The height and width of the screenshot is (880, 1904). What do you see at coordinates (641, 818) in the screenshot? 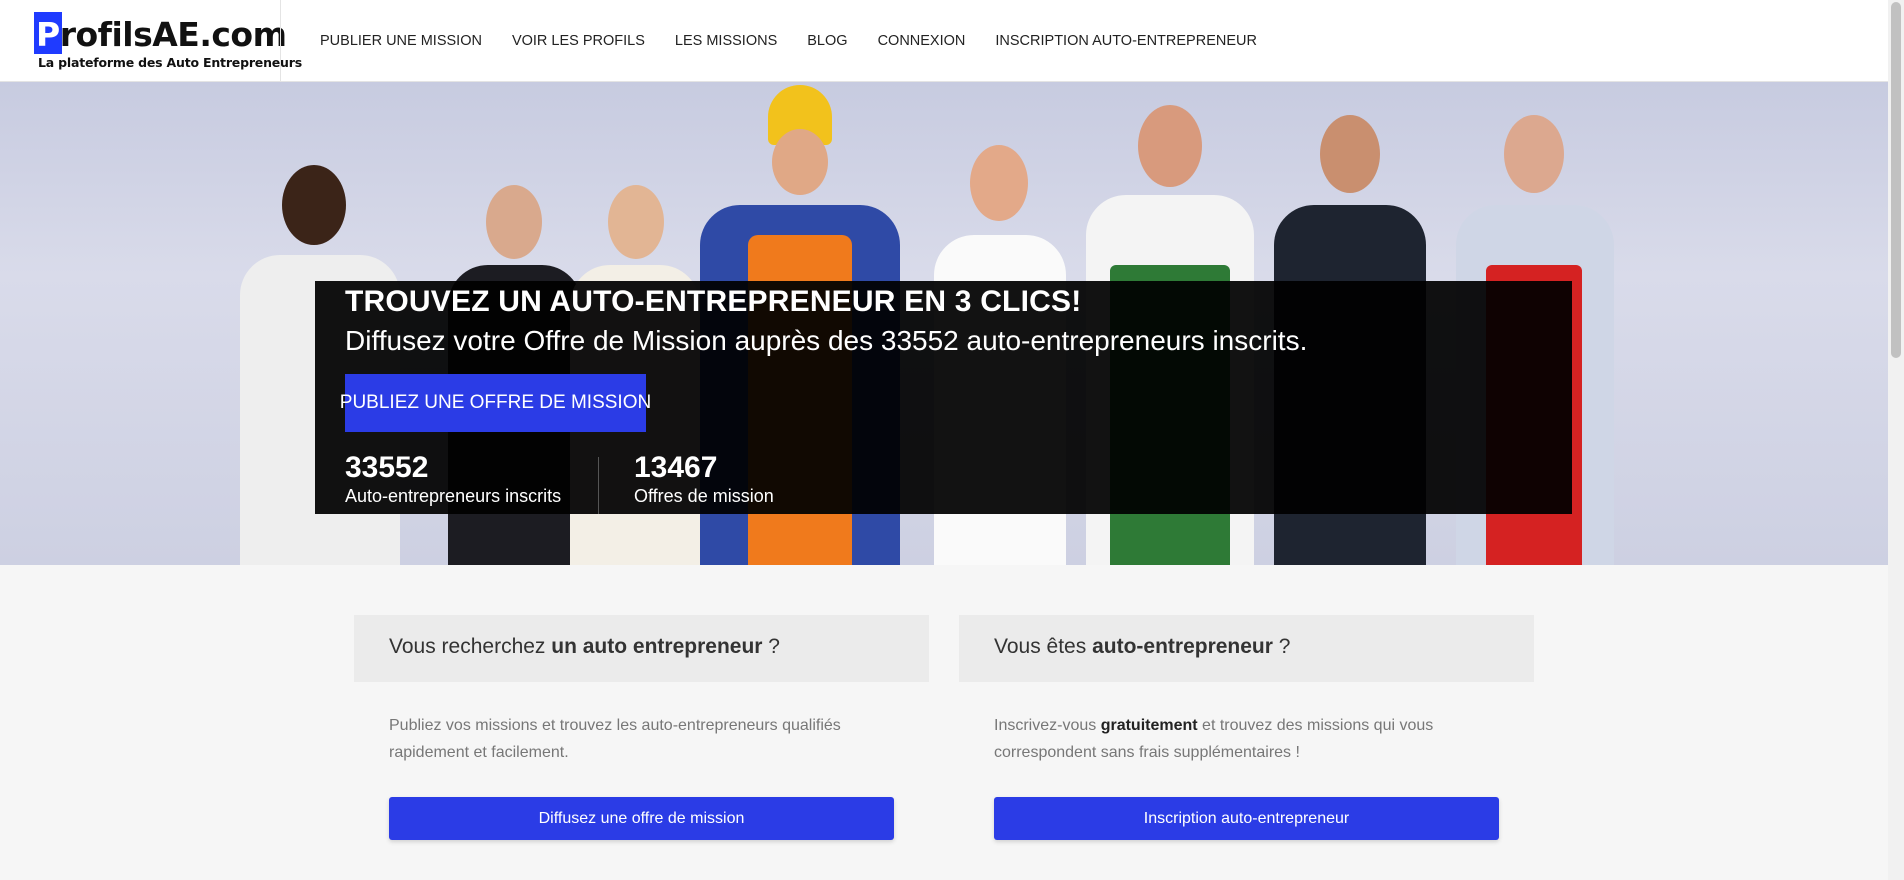
I see `diffusez-offre-button: Diffusez une offre de mission` at bounding box center [641, 818].